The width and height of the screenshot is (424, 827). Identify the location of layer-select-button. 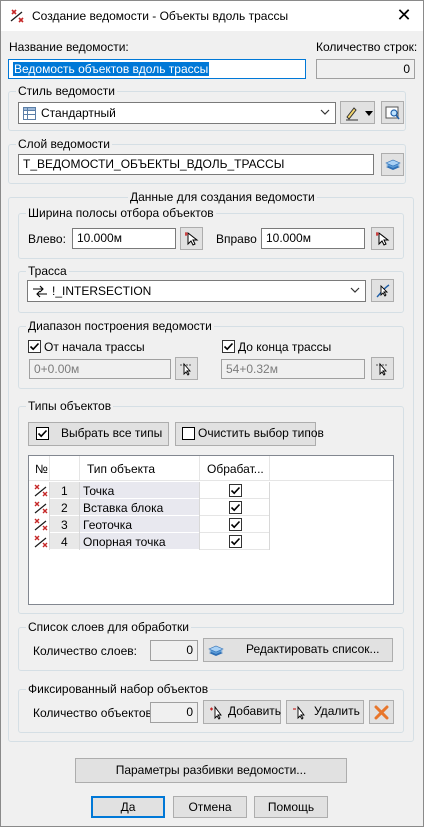
(392, 164).